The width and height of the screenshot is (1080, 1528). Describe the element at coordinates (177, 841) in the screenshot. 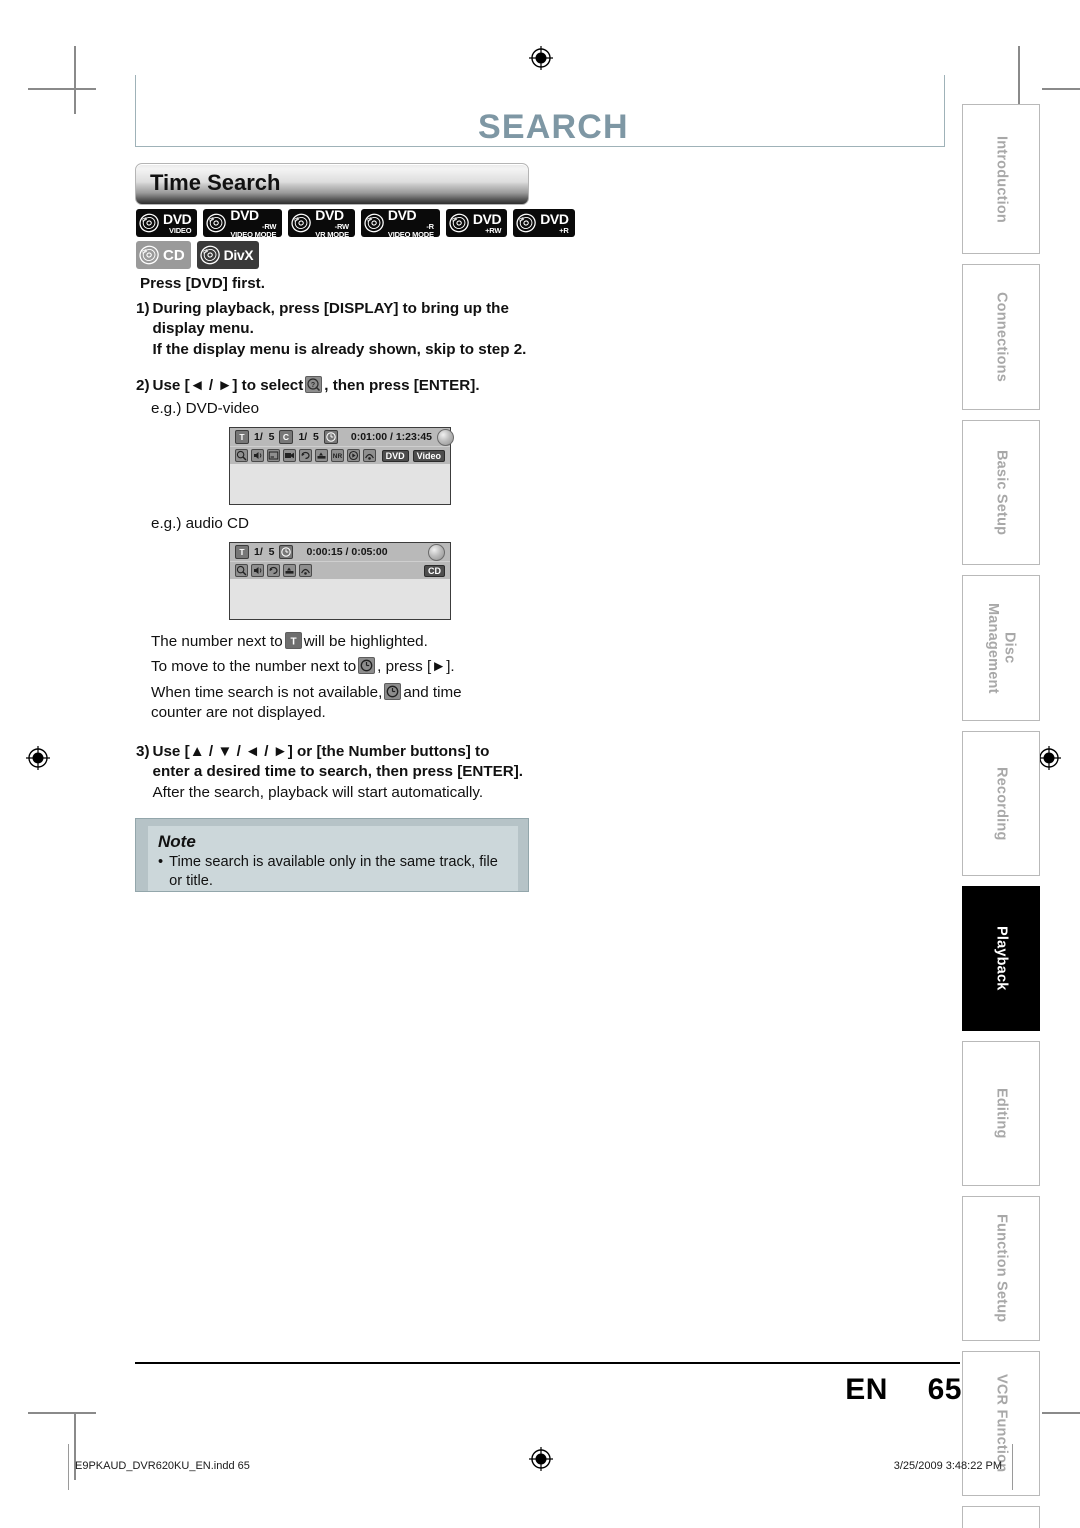

I see `note-title: Note` at that location.